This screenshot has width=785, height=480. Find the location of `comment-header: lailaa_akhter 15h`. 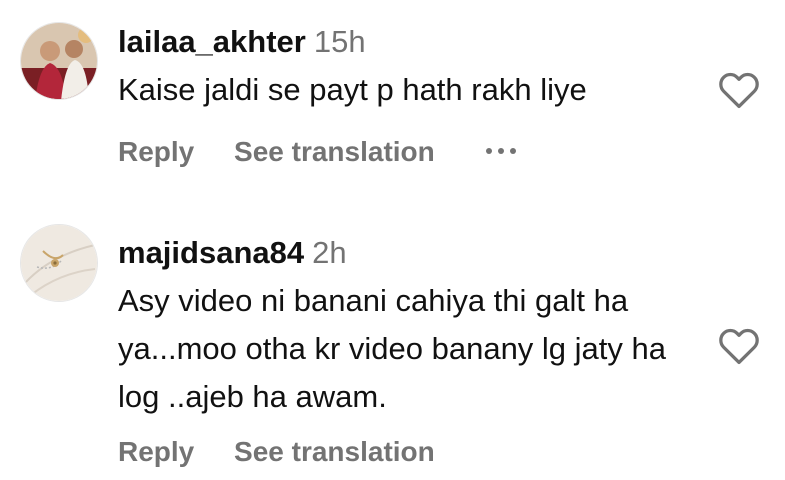

comment-header: lailaa_akhter 15h is located at coordinates (242, 42).